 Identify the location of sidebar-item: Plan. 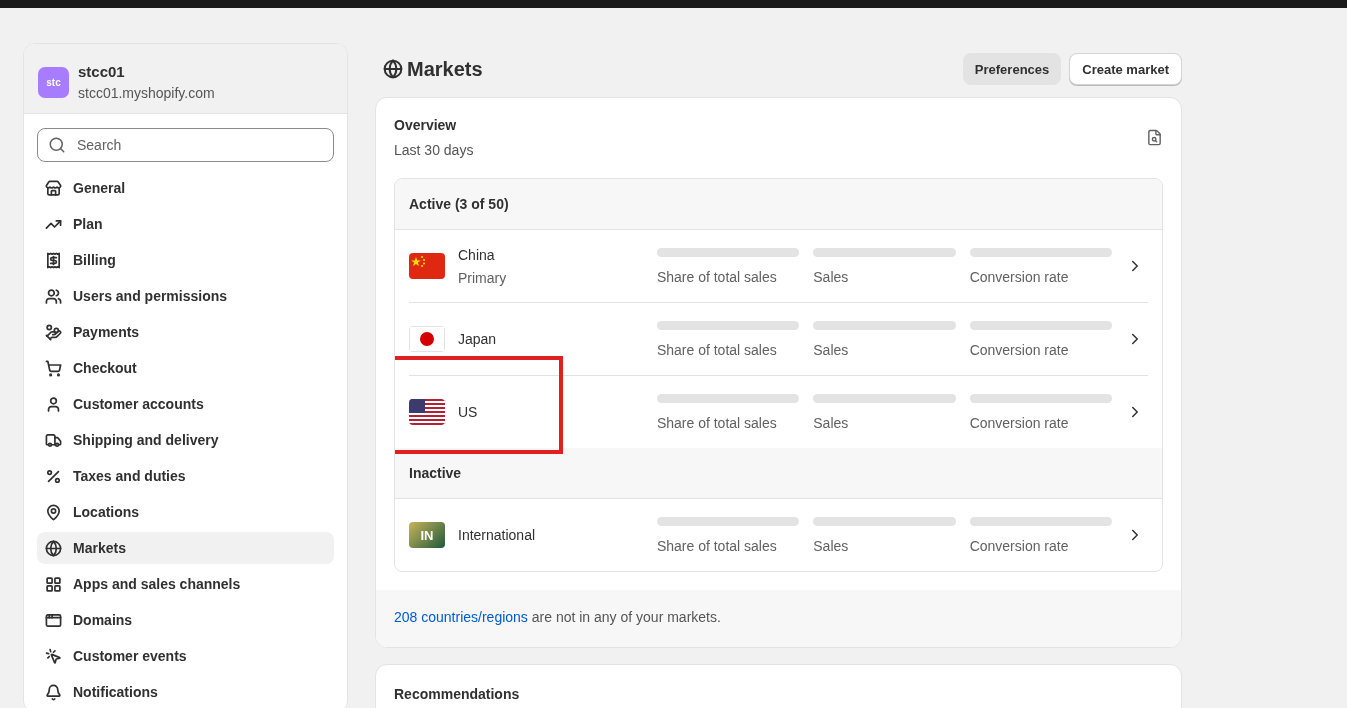
(185, 224).